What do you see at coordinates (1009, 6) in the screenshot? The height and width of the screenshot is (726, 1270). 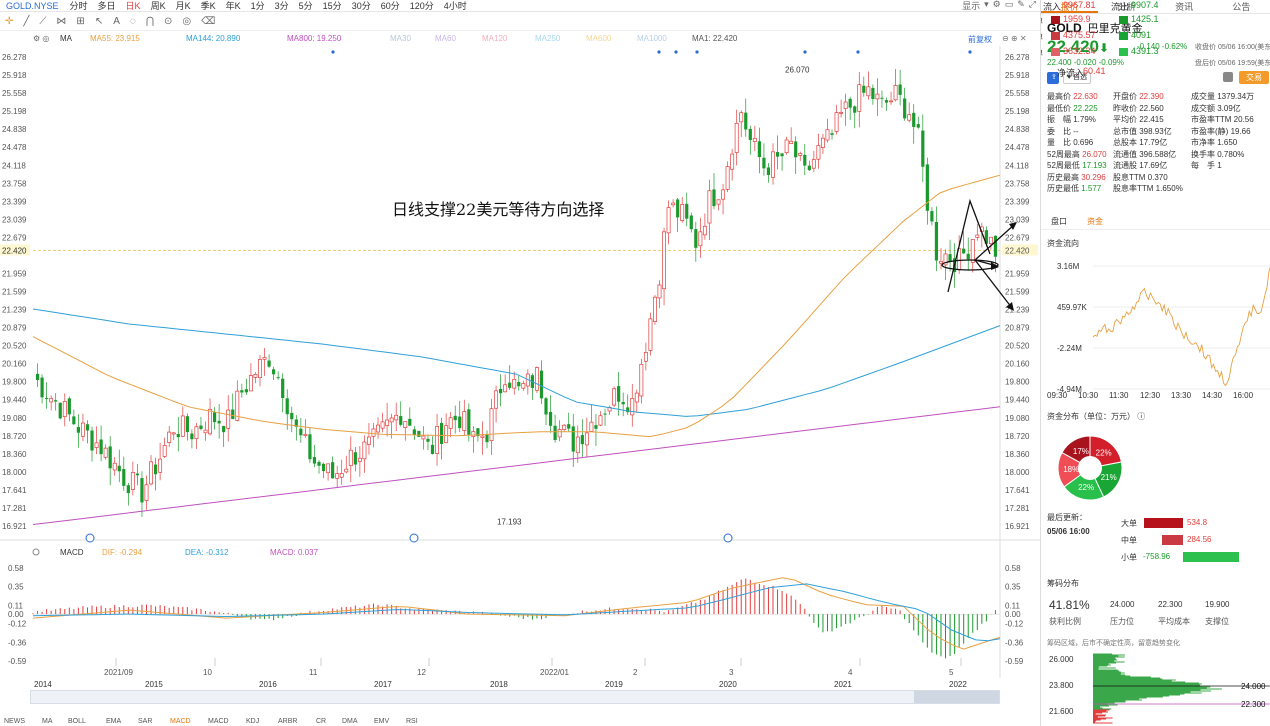 I see `window-icon: ▭` at bounding box center [1009, 6].